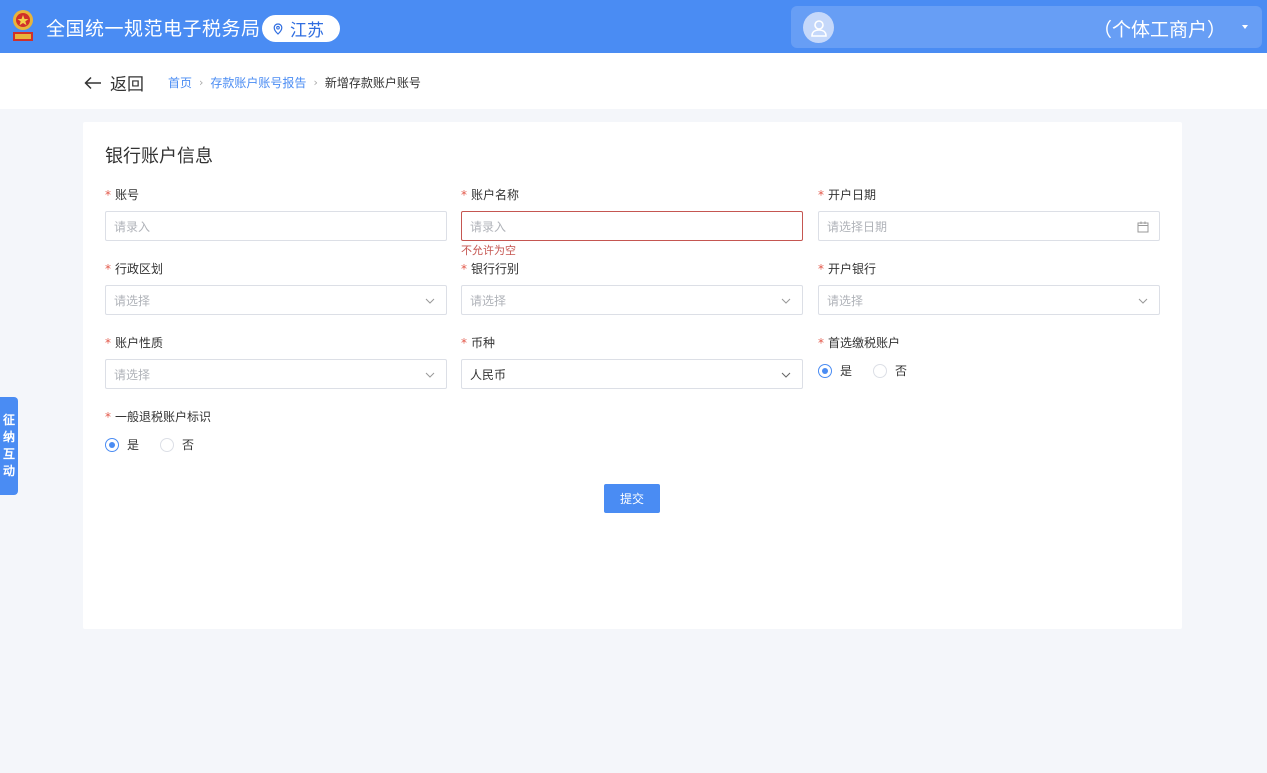 This screenshot has width=1267, height=773. What do you see at coordinates (278, 28) in the screenshot?
I see `location-pin-icon` at bounding box center [278, 28].